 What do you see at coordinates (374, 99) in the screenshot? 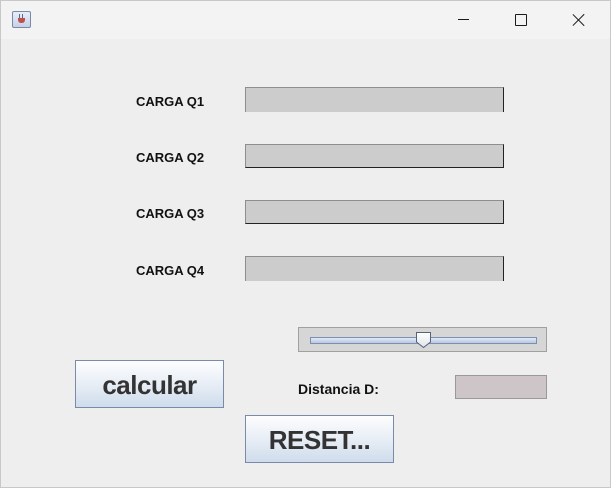
I see `carga-q1-input` at bounding box center [374, 99].